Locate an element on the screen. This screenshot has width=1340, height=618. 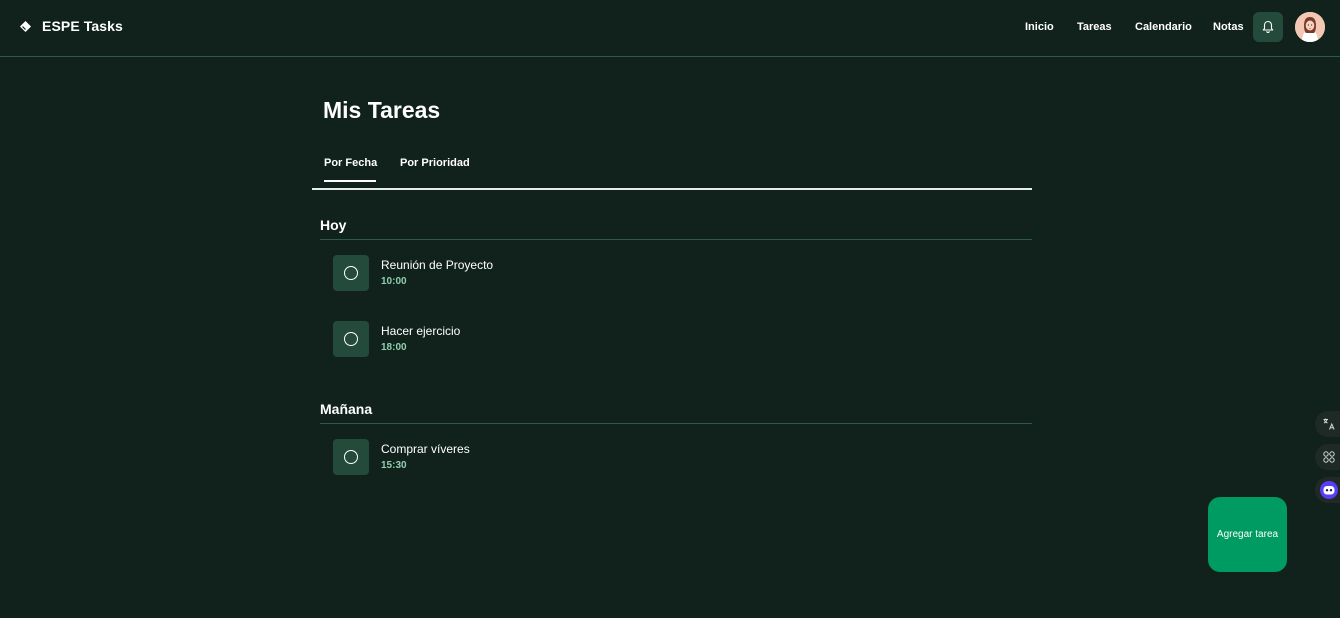
command-icon is located at coordinates (1329, 457).